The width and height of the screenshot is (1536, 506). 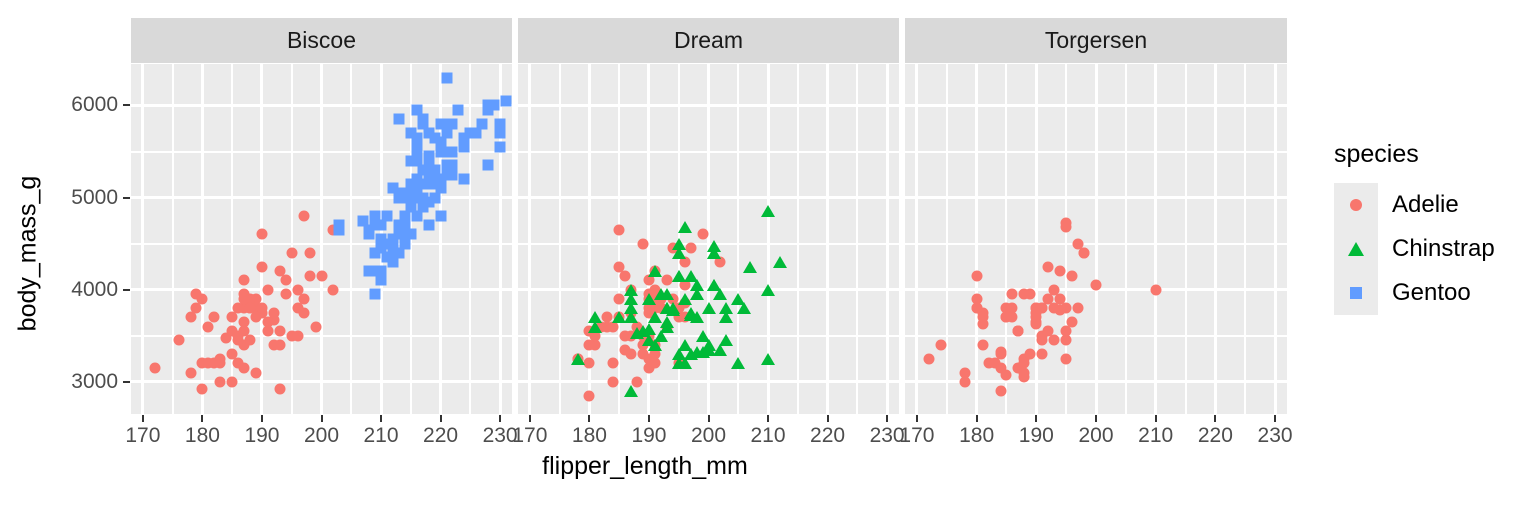 I want to click on facet-strip-label: Biscoe, so click(x=321, y=40).